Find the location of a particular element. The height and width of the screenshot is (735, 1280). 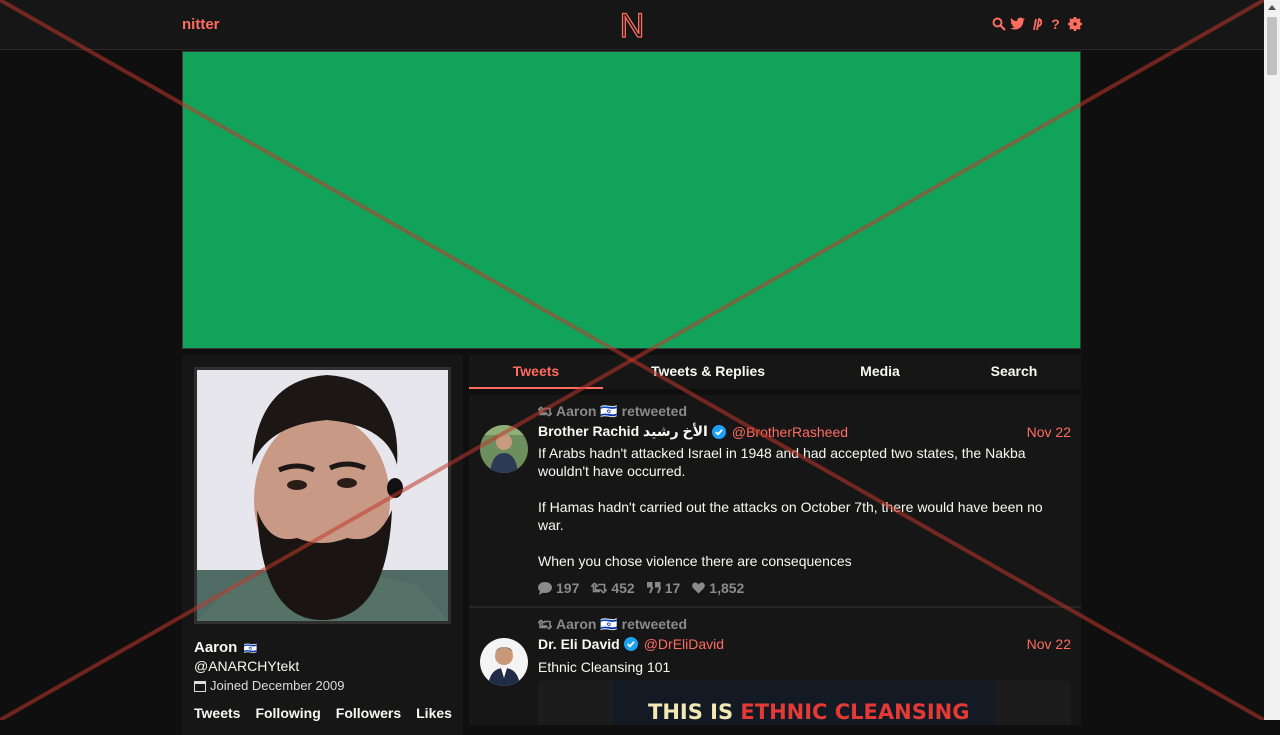

tweet-fullname: Dr. Eli David is located at coordinates (579, 644).